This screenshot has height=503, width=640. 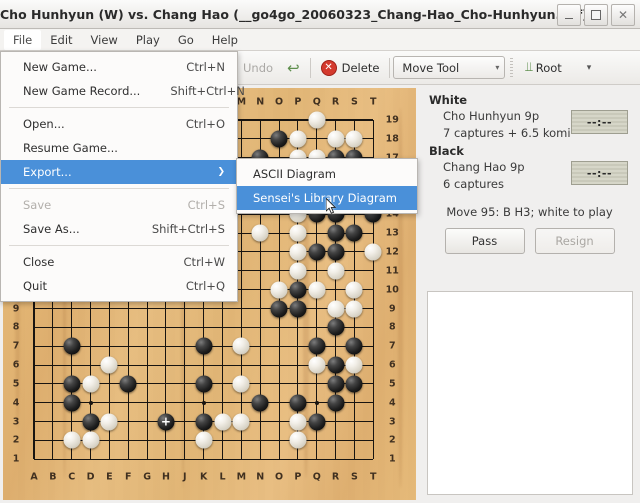 What do you see at coordinates (335, 102) in the screenshot?
I see `board-coord-column-top: R` at bounding box center [335, 102].